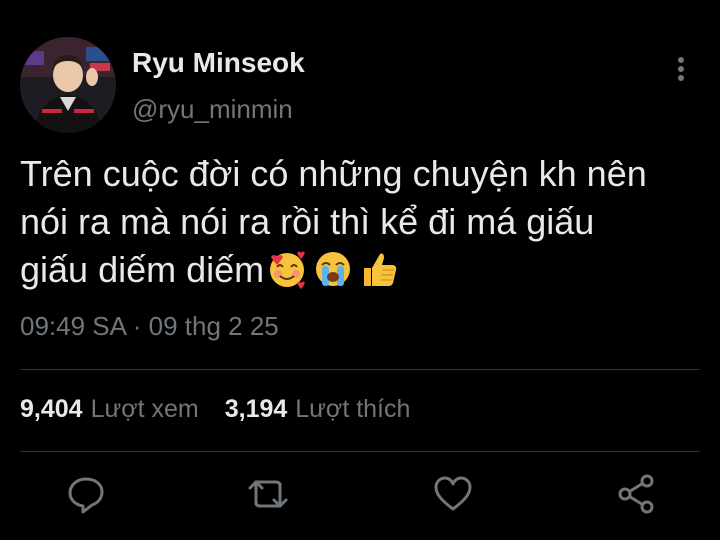  Describe the element at coordinates (256, 409) in the screenshot. I see `likes-count: 3,194` at that location.